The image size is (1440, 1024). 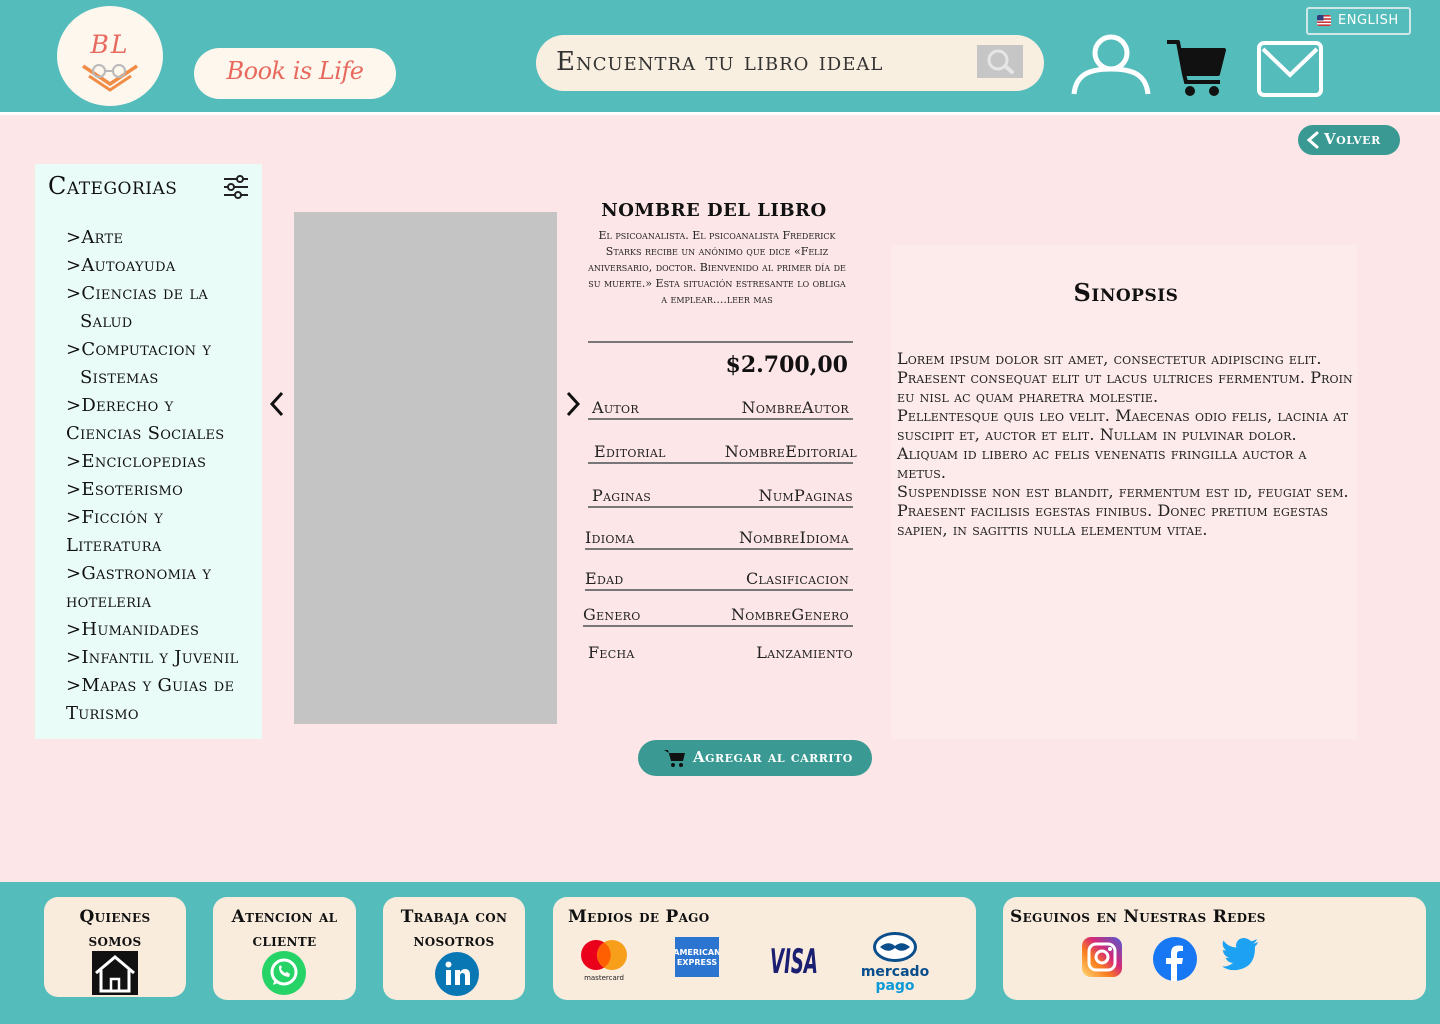 I want to click on spec-row-paginas: Paginas NumPaginas, so click(x=720, y=497).